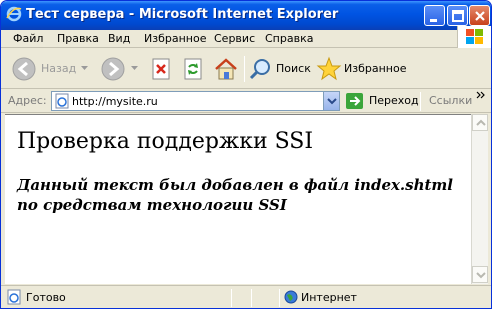 This screenshot has height=309, width=492. What do you see at coordinates (46, 297) in the screenshot?
I see `status-text: Готово` at bounding box center [46, 297].